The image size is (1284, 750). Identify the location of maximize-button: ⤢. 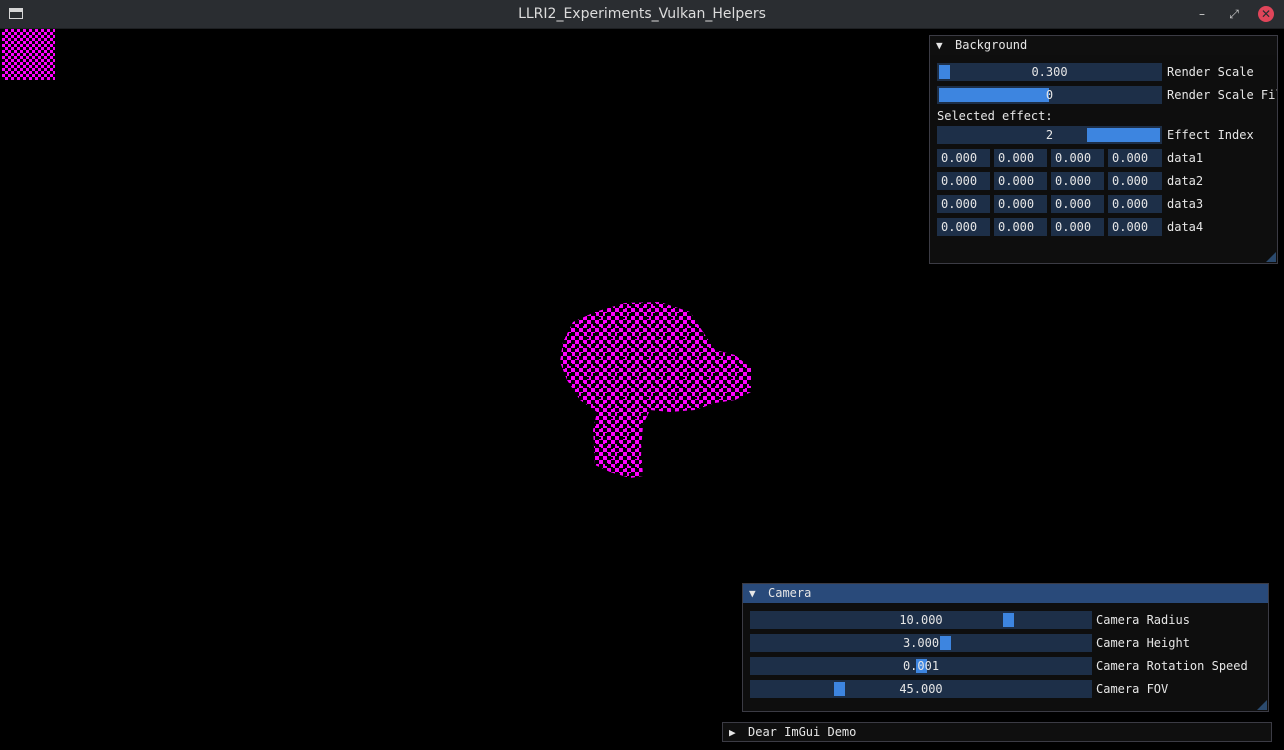
(1234, 14).